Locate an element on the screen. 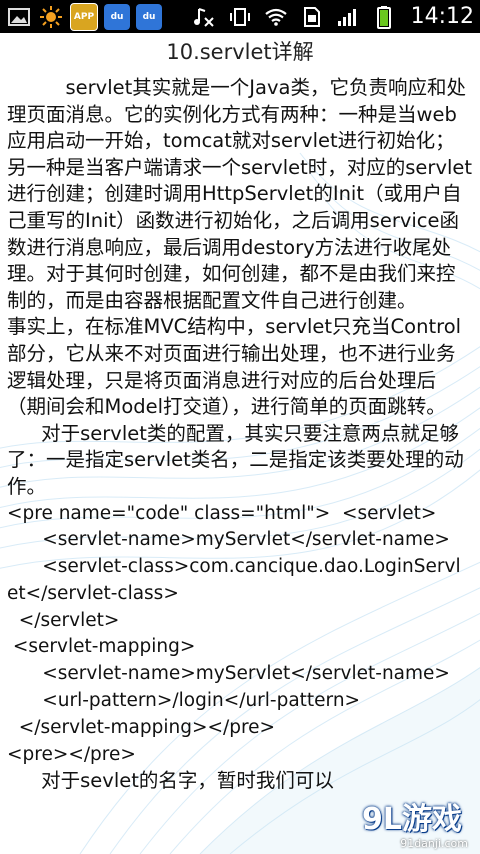  paragraph: 对于sevlet的名字，暂时我们可以 is located at coordinates (187, 781).